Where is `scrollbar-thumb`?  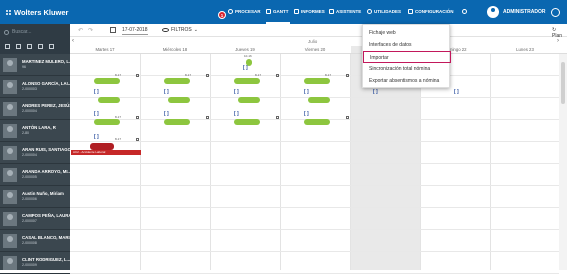 scrollbar-thumb is located at coordinates (563, 83).